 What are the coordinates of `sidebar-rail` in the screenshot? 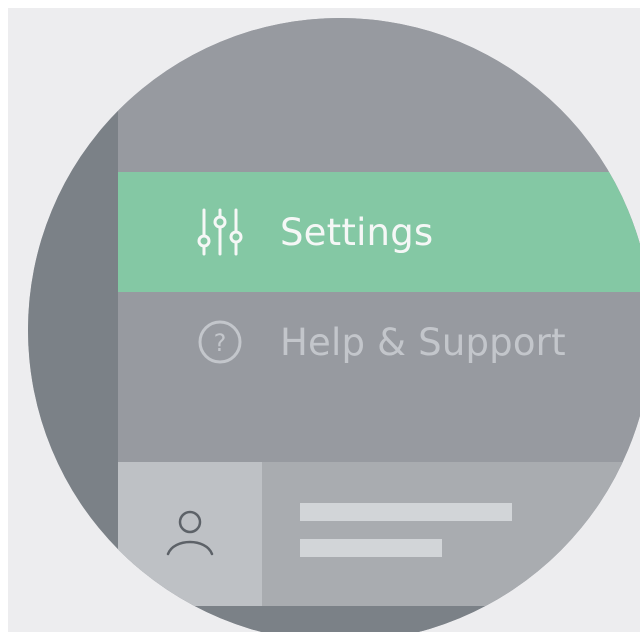 It's located at (73, 325).